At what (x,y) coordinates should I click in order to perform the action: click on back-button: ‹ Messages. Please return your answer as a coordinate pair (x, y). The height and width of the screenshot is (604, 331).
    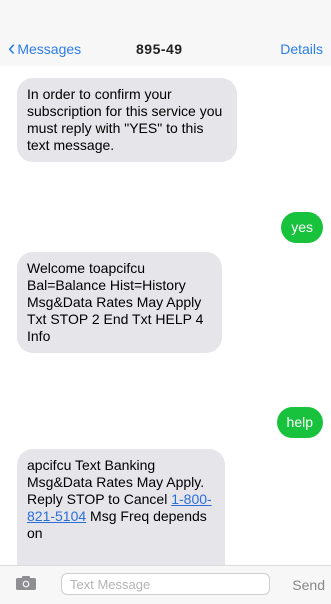
    Looking at the image, I should click on (45, 47).